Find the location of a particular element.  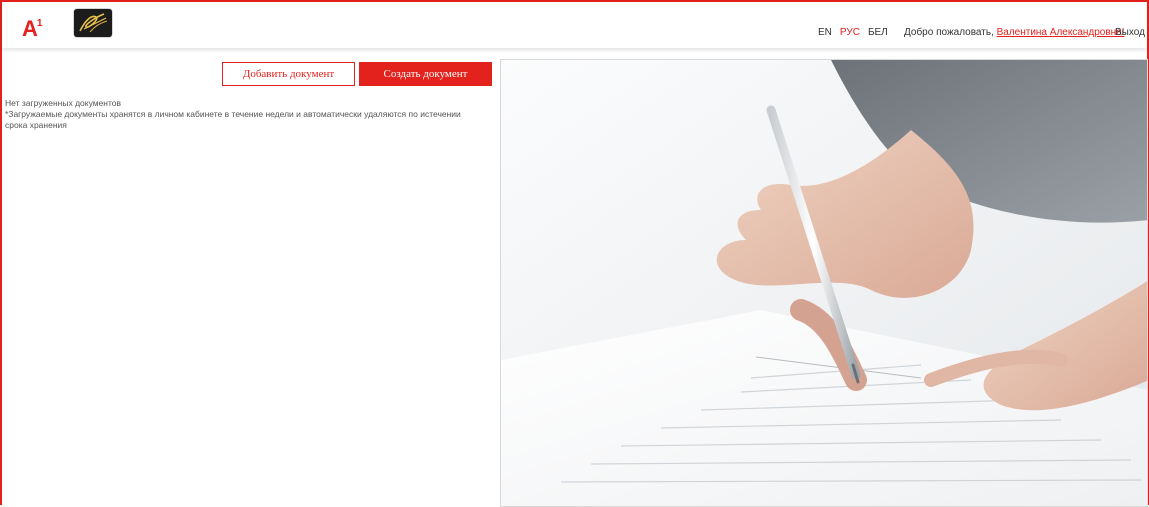

add-document-button: Добавить документ is located at coordinates (288, 74).